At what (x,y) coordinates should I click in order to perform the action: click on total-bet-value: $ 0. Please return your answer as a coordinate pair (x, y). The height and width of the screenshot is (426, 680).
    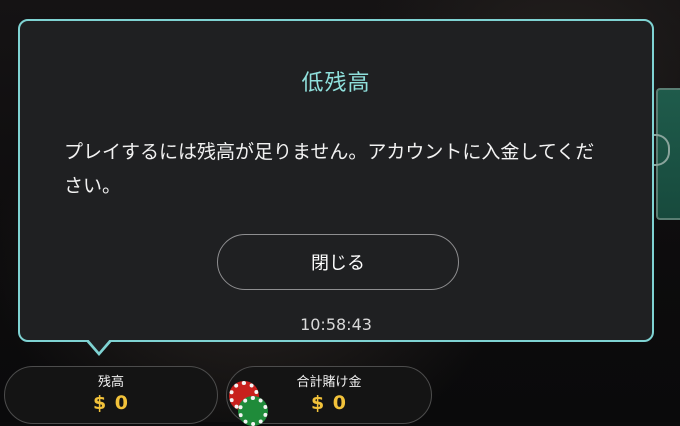
    Looking at the image, I should click on (329, 403).